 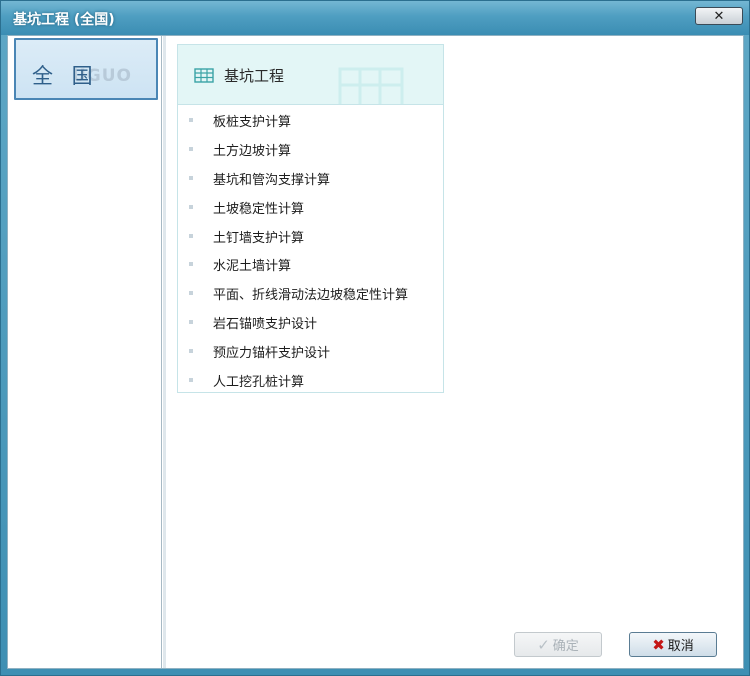 What do you see at coordinates (310, 119) in the screenshot?
I see `list-item: 板桩支护计算` at bounding box center [310, 119].